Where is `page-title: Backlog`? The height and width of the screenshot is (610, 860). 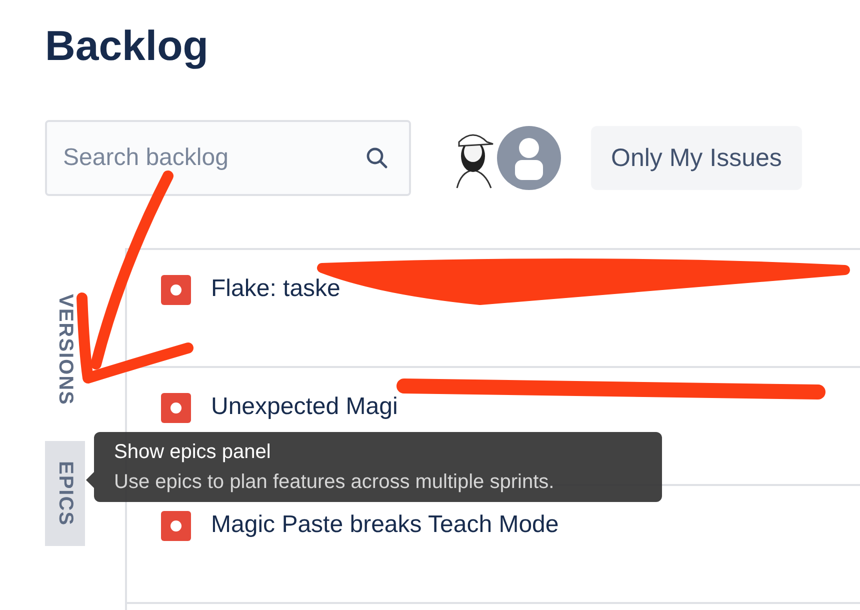
page-title: Backlog is located at coordinates (127, 46).